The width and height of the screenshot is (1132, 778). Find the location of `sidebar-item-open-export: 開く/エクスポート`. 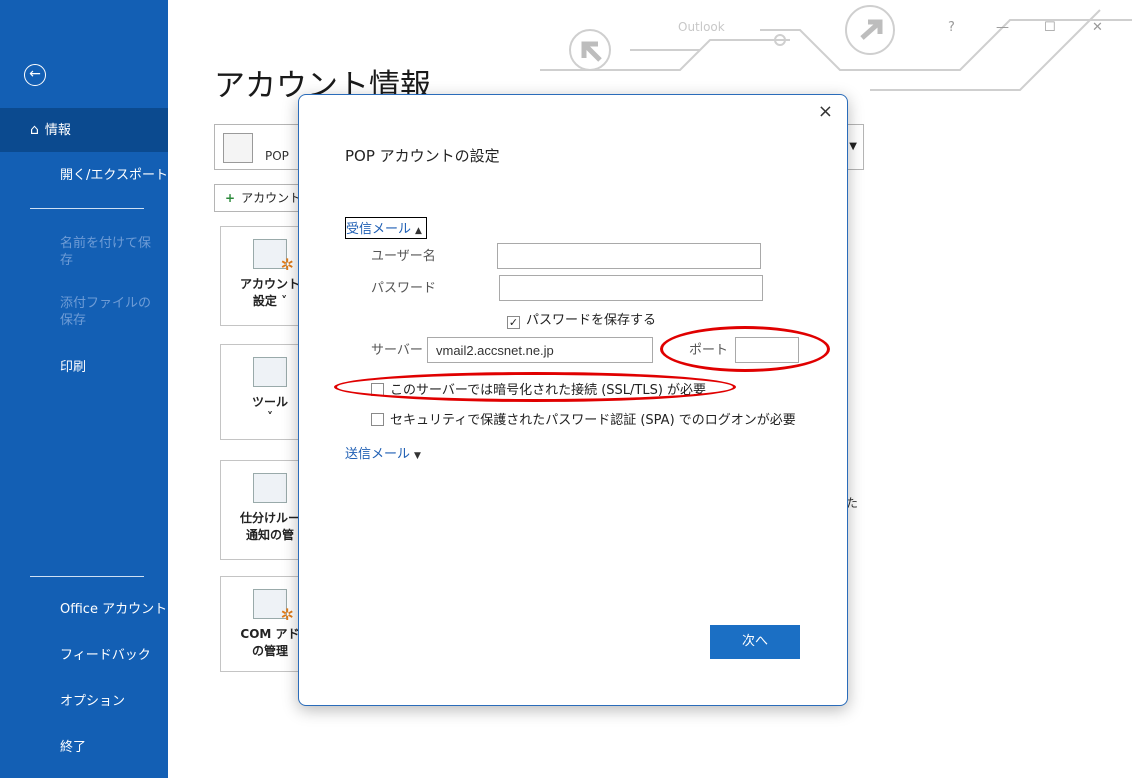

sidebar-item-open-export: 開く/エクスポート is located at coordinates (84, 176).